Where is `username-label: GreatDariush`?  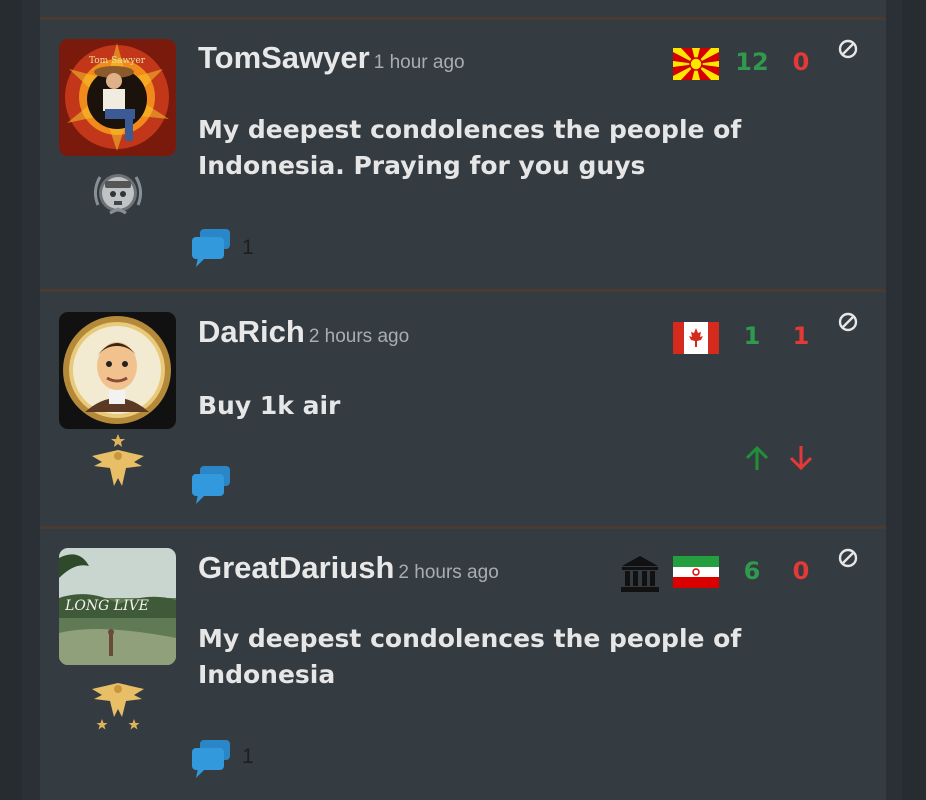 username-label: GreatDariush is located at coordinates (296, 567).